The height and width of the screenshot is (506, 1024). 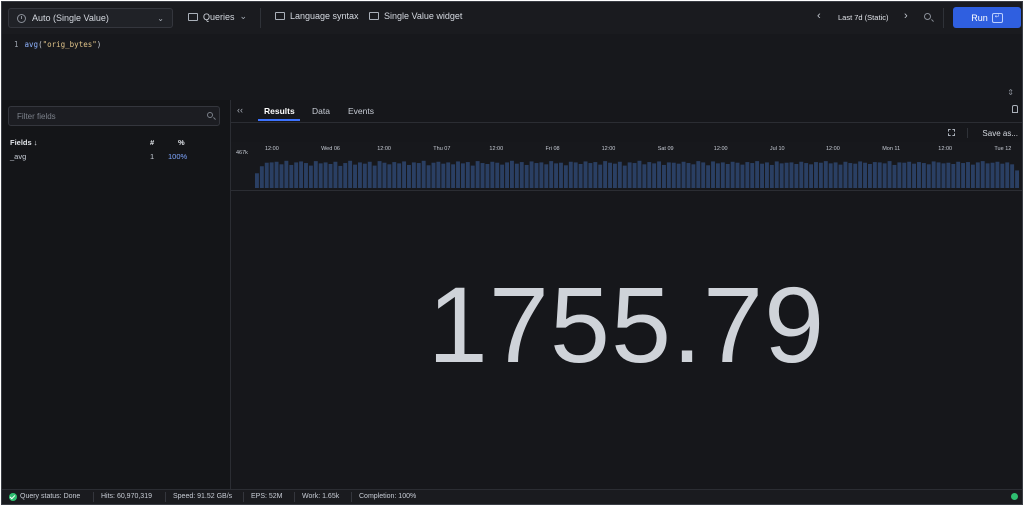 I want to click on run-button: Run ↵, so click(x=987, y=17).